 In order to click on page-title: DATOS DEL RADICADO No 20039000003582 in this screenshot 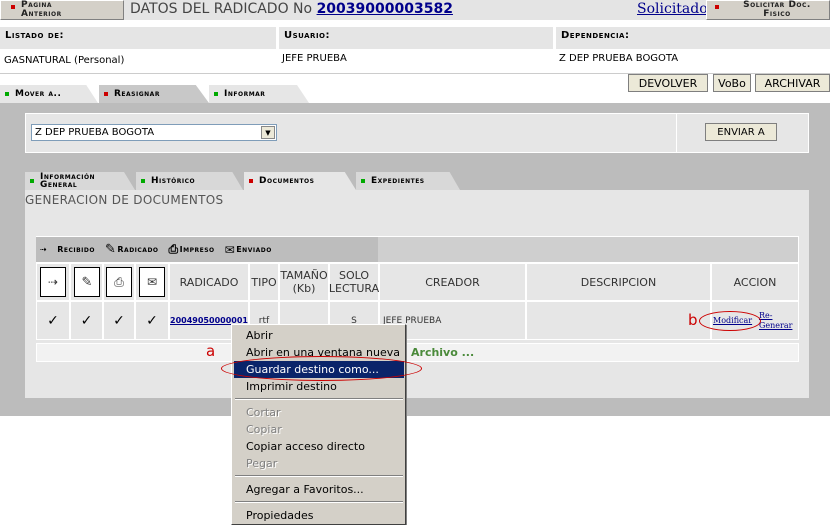, I will do `click(291, 9)`.